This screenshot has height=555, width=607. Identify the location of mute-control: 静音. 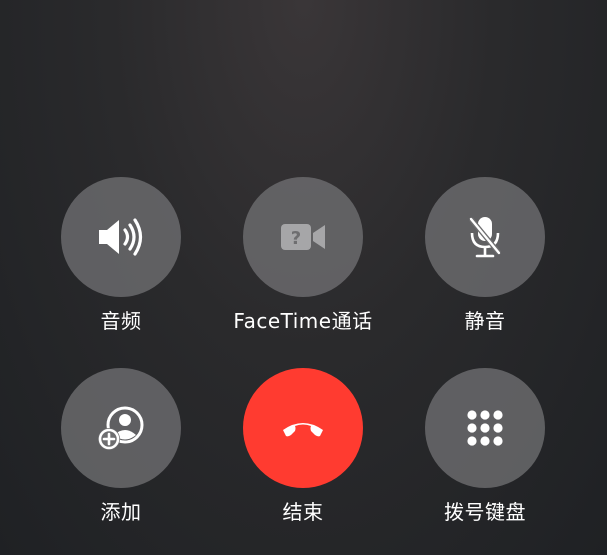
(485, 262).